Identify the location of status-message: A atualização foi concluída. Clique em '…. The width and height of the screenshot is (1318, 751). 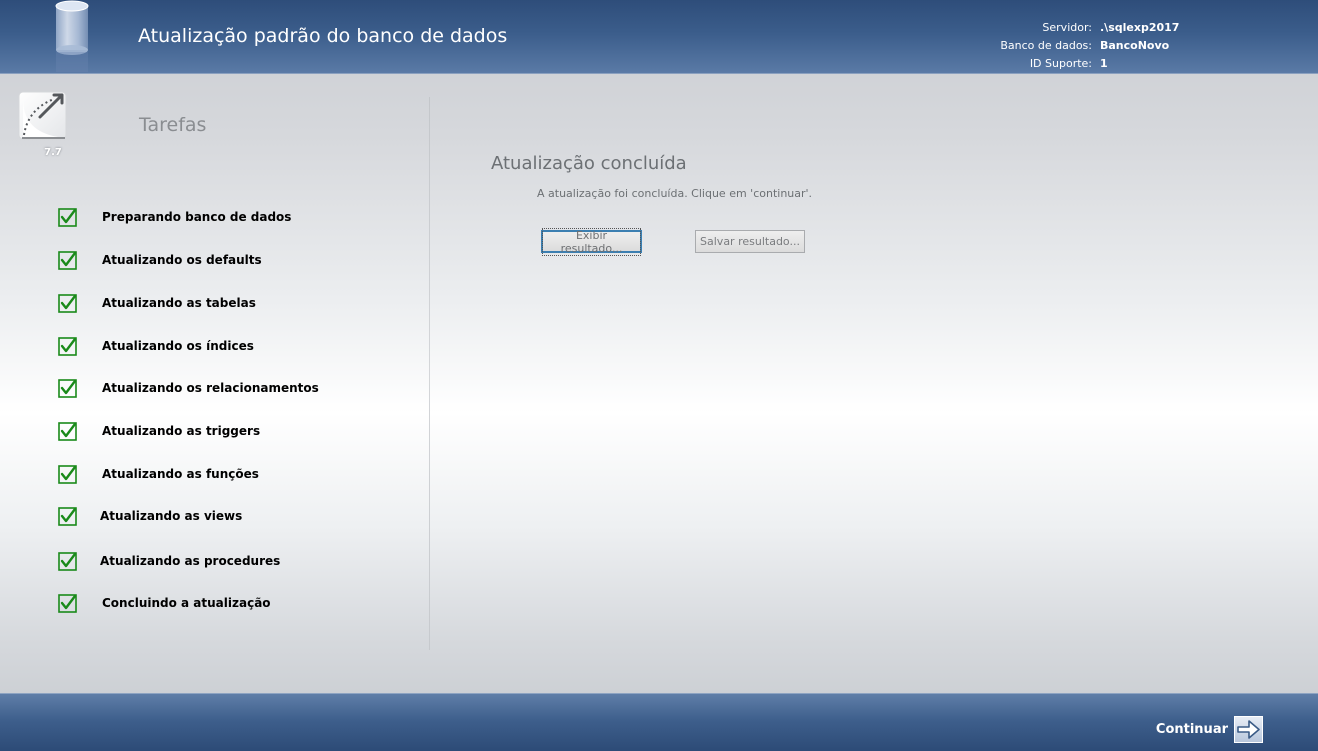
(675, 193).